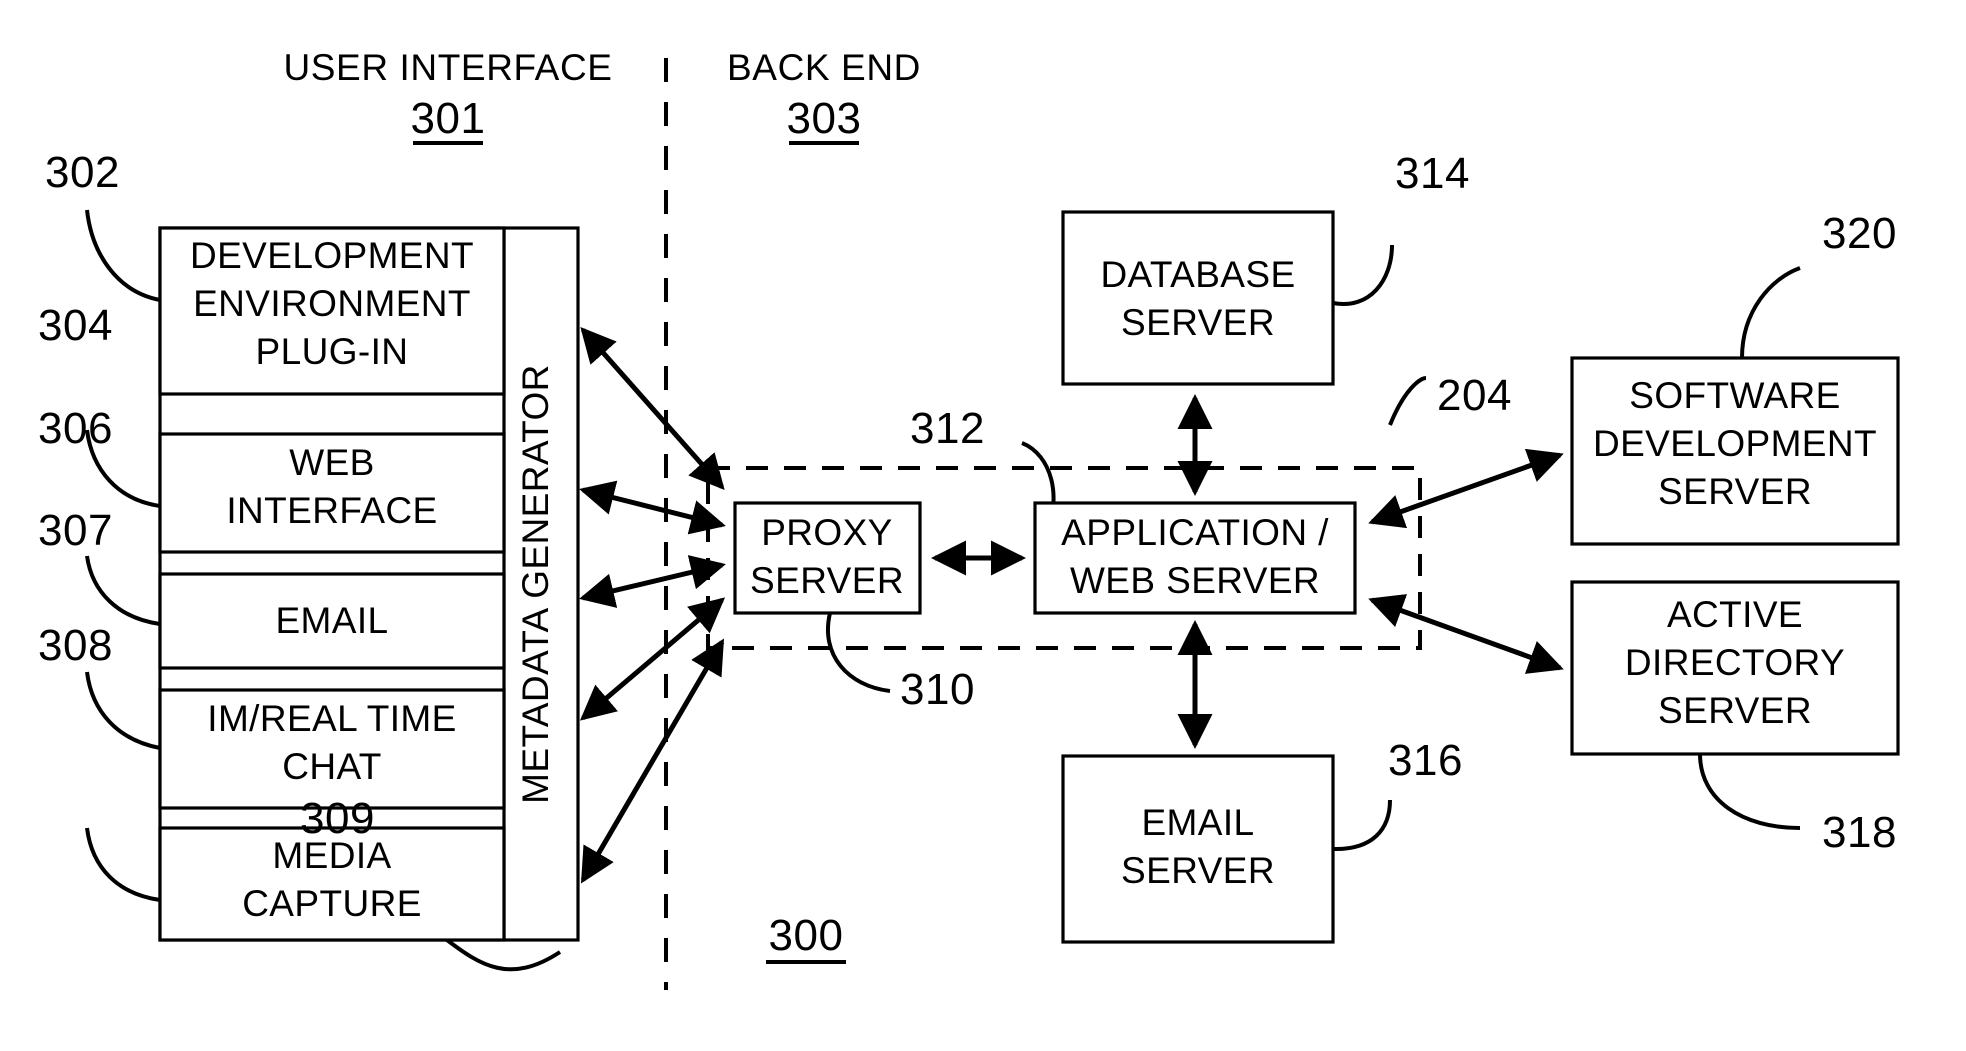  I want to click on box-email-server, so click(1198, 849).